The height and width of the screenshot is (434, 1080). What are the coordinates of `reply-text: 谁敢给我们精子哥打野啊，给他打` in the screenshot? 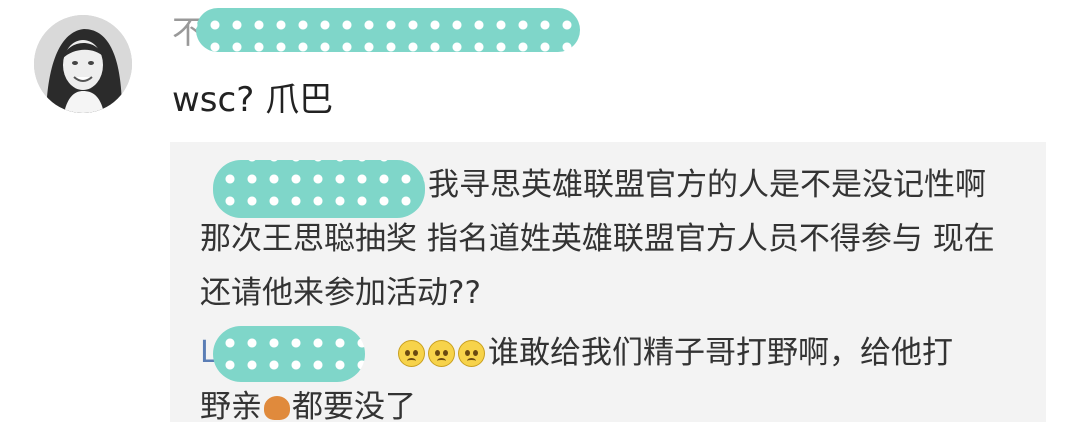 It's located at (720, 353).